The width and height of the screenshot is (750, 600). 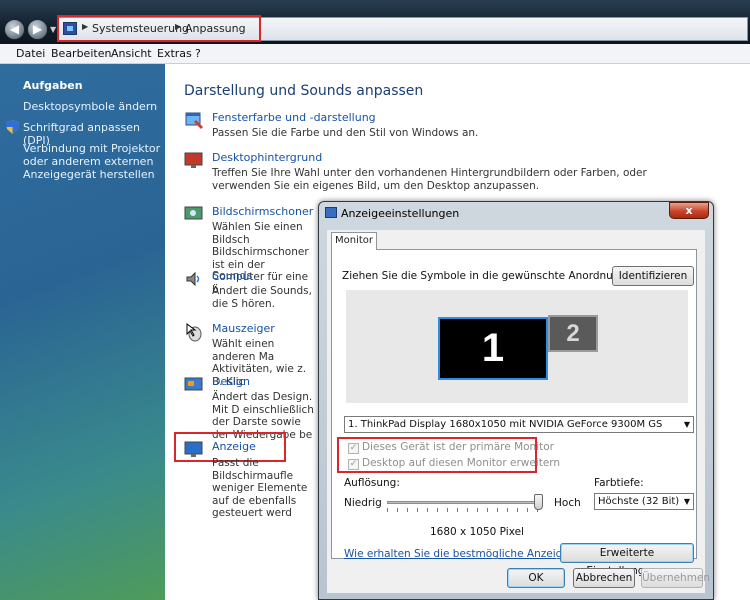 I want to click on color-depth-value: Höchste (32 Bit), so click(x=639, y=501).